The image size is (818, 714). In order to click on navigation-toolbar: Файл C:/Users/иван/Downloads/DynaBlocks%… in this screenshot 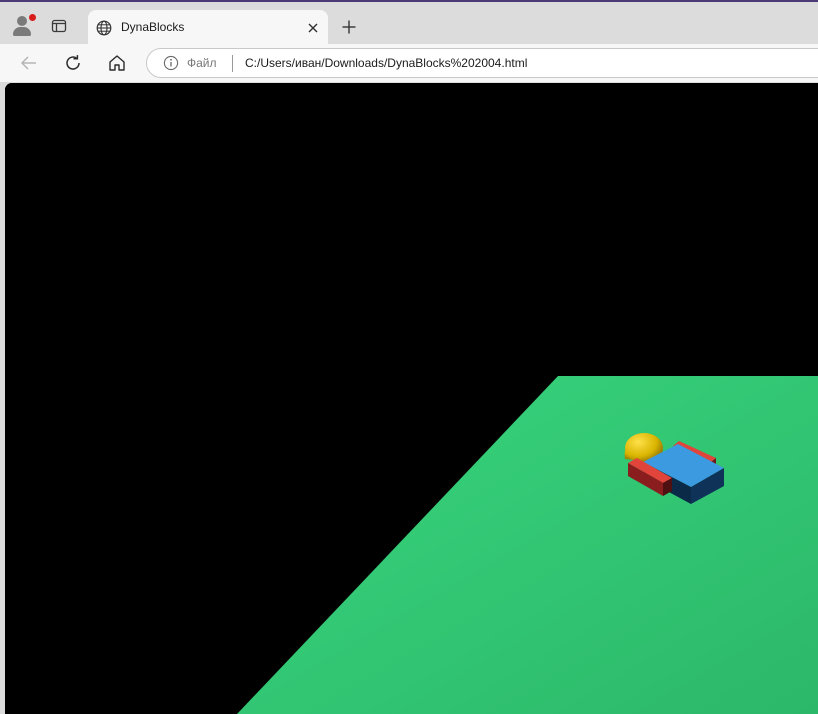, I will do `click(409, 63)`.